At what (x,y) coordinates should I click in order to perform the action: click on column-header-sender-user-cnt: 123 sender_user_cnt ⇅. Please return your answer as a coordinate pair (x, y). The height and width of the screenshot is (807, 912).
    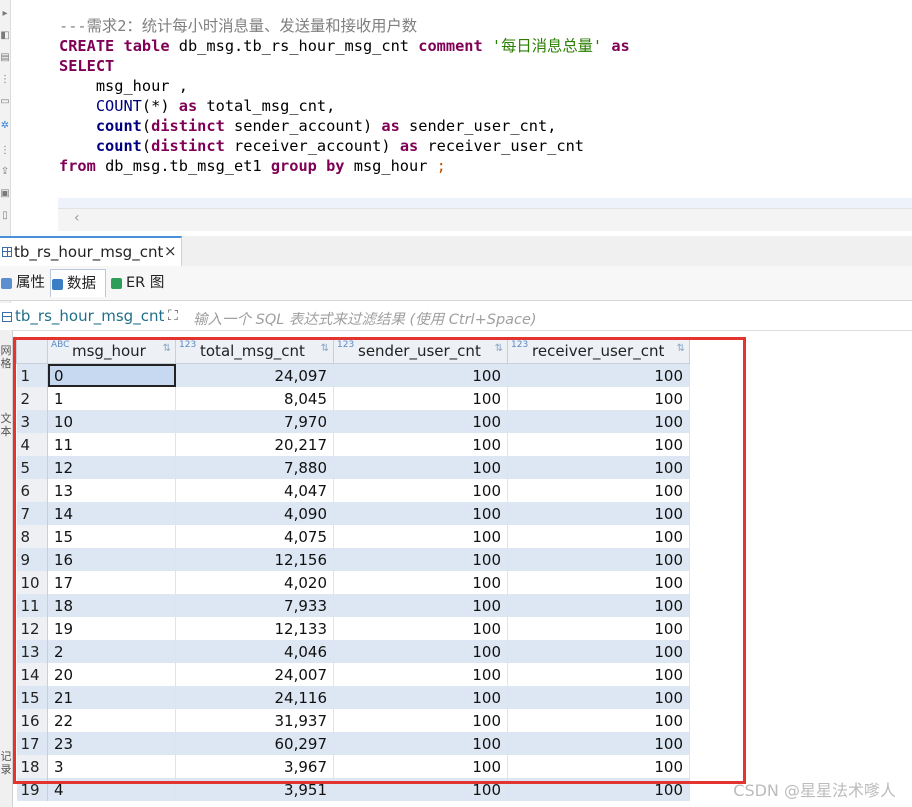
    Looking at the image, I should click on (420, 351).